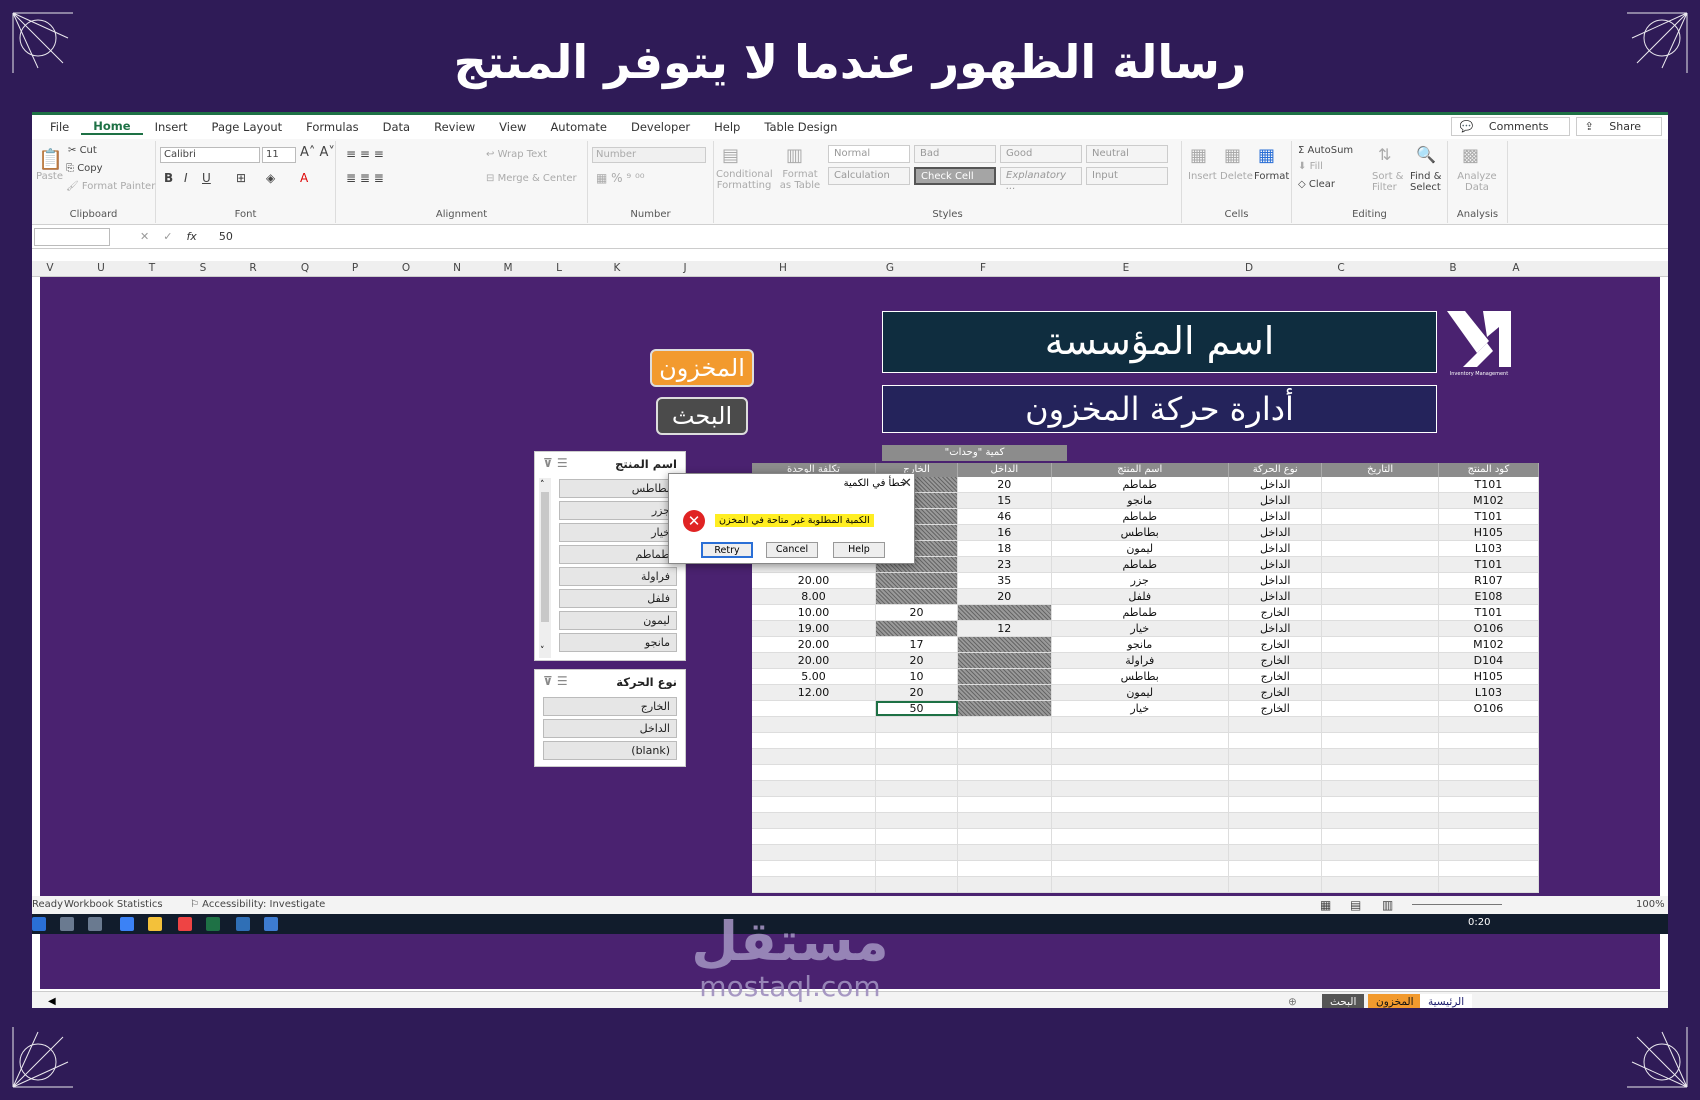 This screenshot has width=1700, height=1100. Describe the element at coordinates (512, 127) in the screenshot. I see `tab-view: View` at that location.